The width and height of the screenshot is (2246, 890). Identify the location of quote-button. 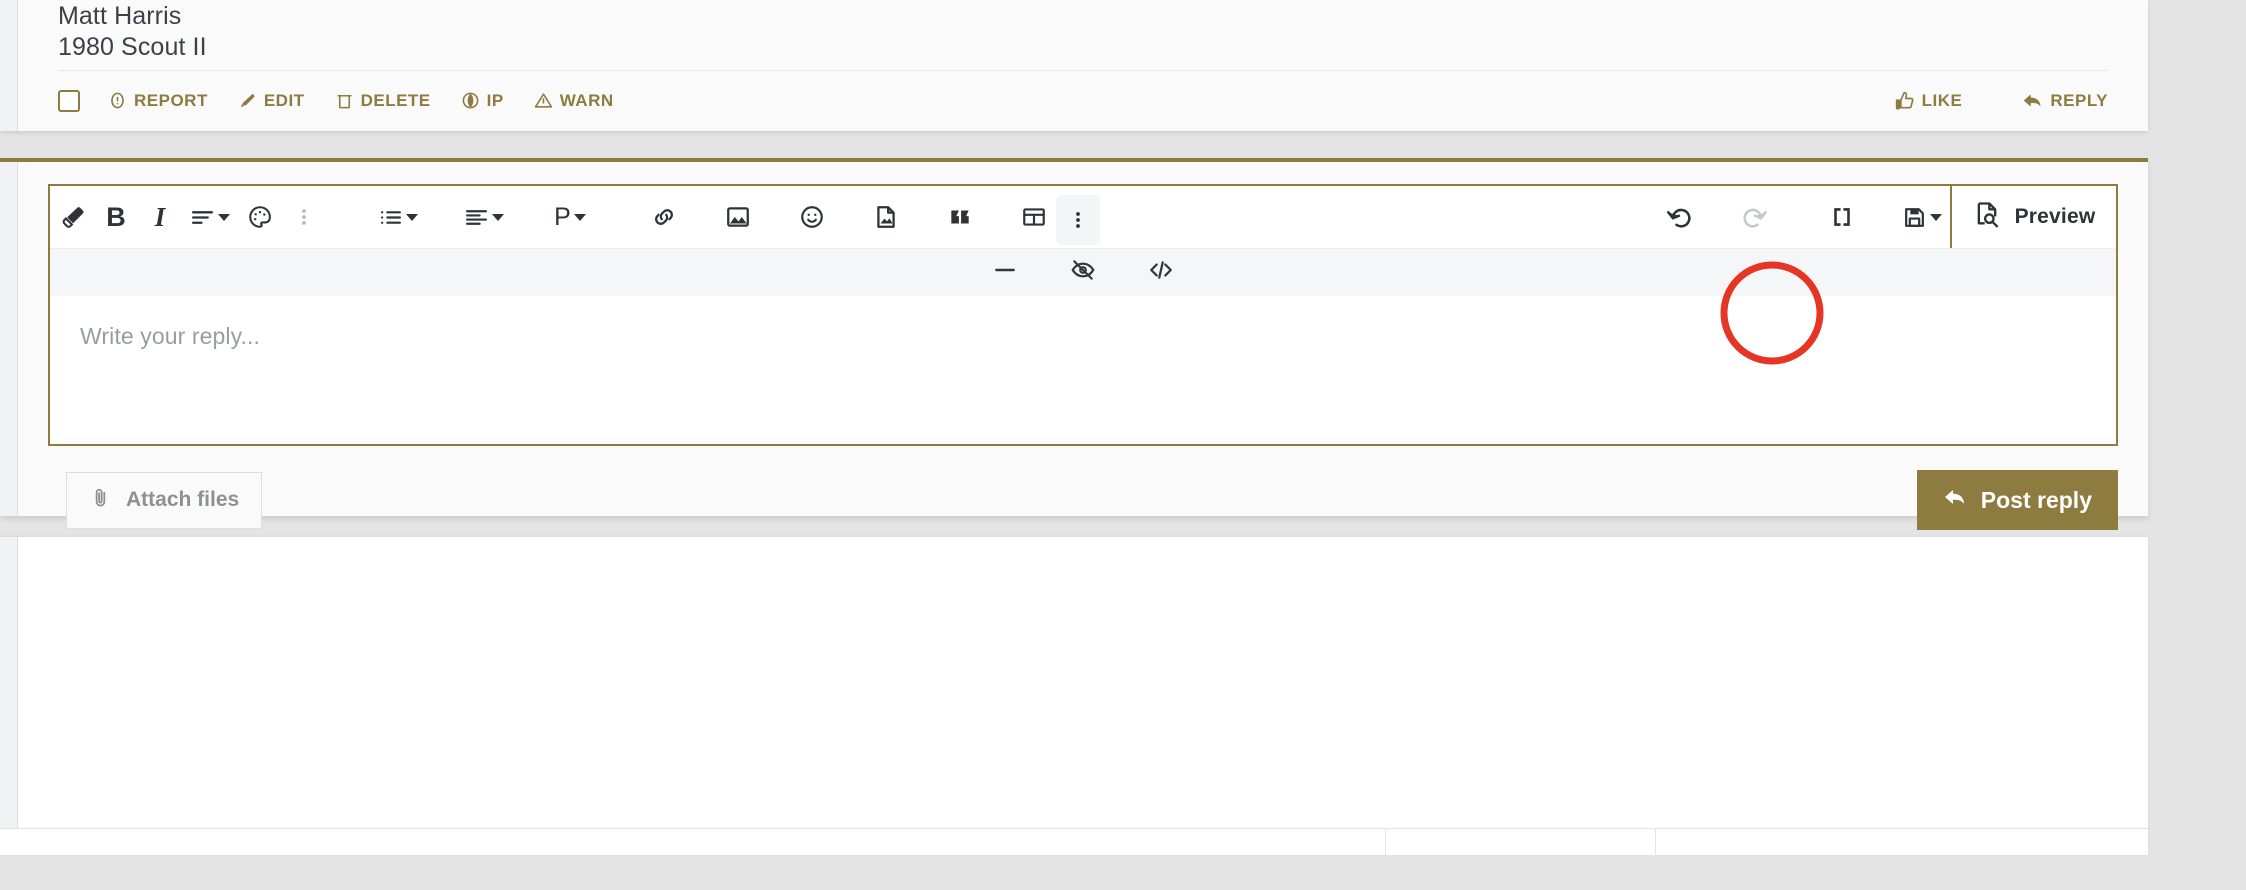
(960, 217).